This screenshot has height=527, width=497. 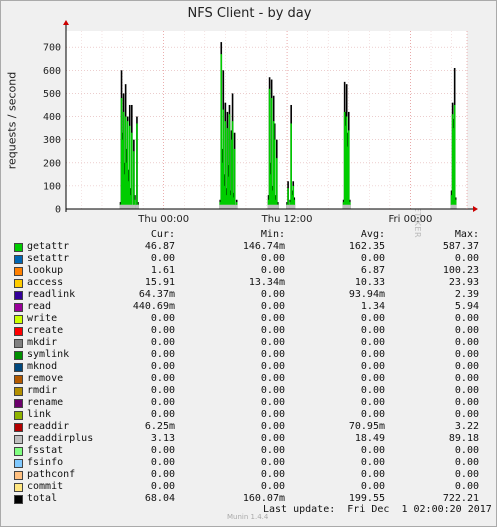 I want to click on legend-name: pathconf, so click(x=51, y=474).